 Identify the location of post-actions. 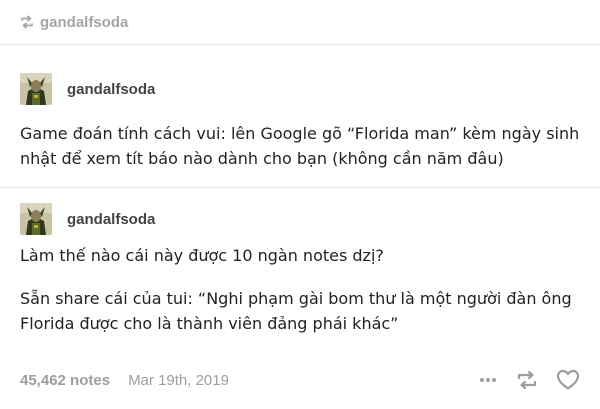
(529, 380).